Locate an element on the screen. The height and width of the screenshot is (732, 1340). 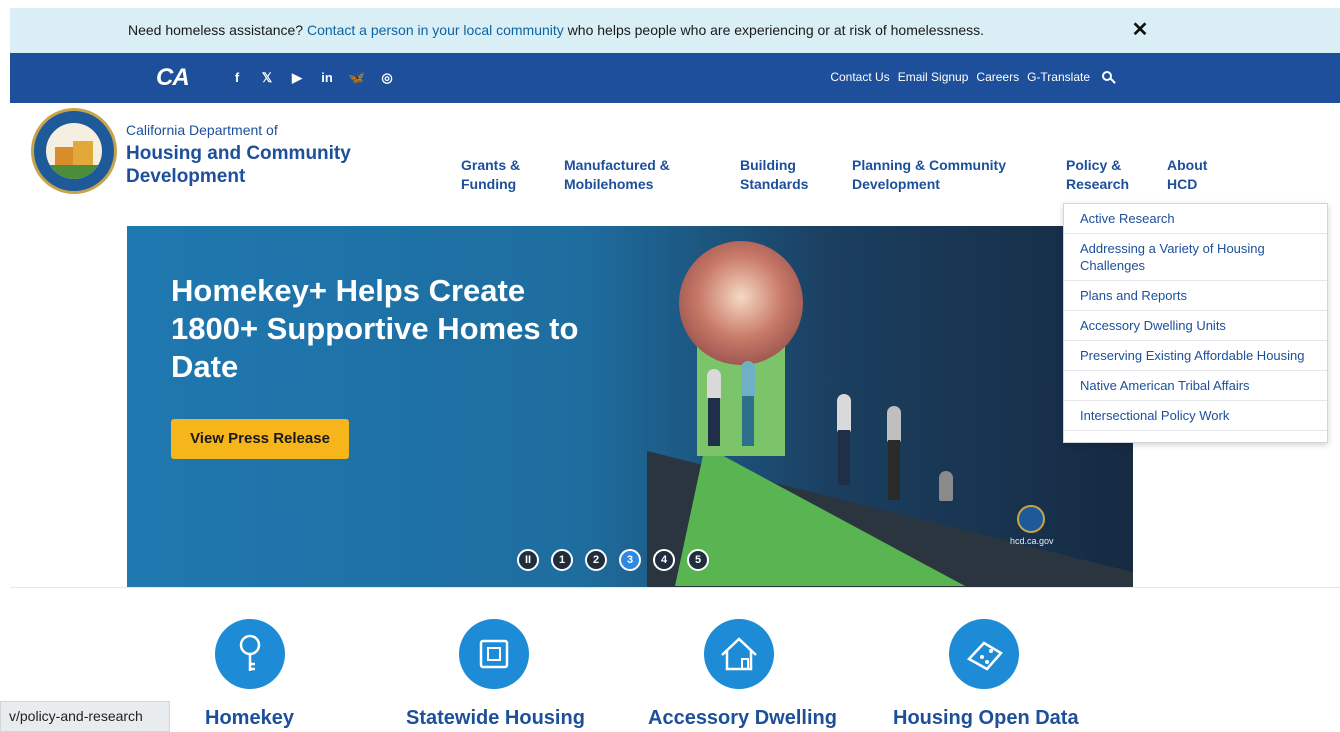
ca-gov-logo: CA is located at coordinates (173, 78).